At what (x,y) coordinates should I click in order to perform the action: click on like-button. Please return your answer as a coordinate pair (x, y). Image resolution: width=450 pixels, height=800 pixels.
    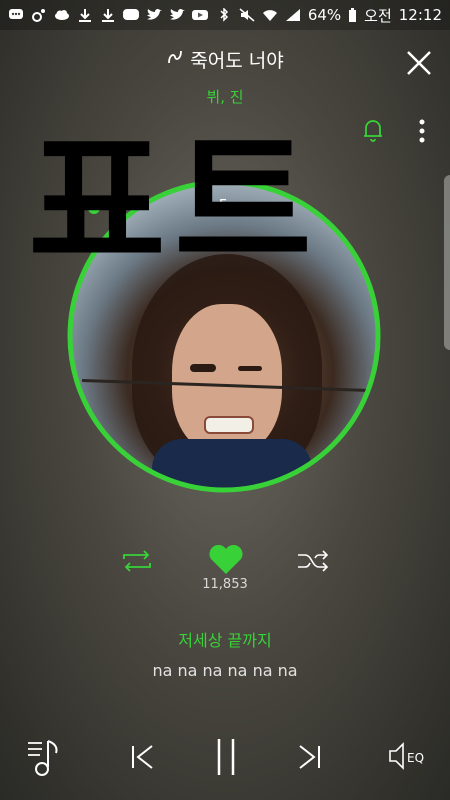
    Looking at the image, I should click on (226, 560).